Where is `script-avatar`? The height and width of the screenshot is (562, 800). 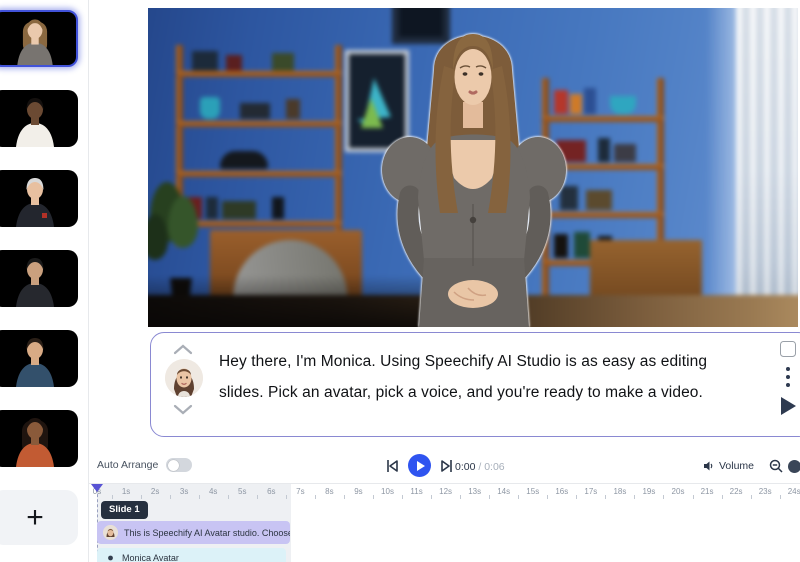
script-avatar is located at coordinates (184, 378).